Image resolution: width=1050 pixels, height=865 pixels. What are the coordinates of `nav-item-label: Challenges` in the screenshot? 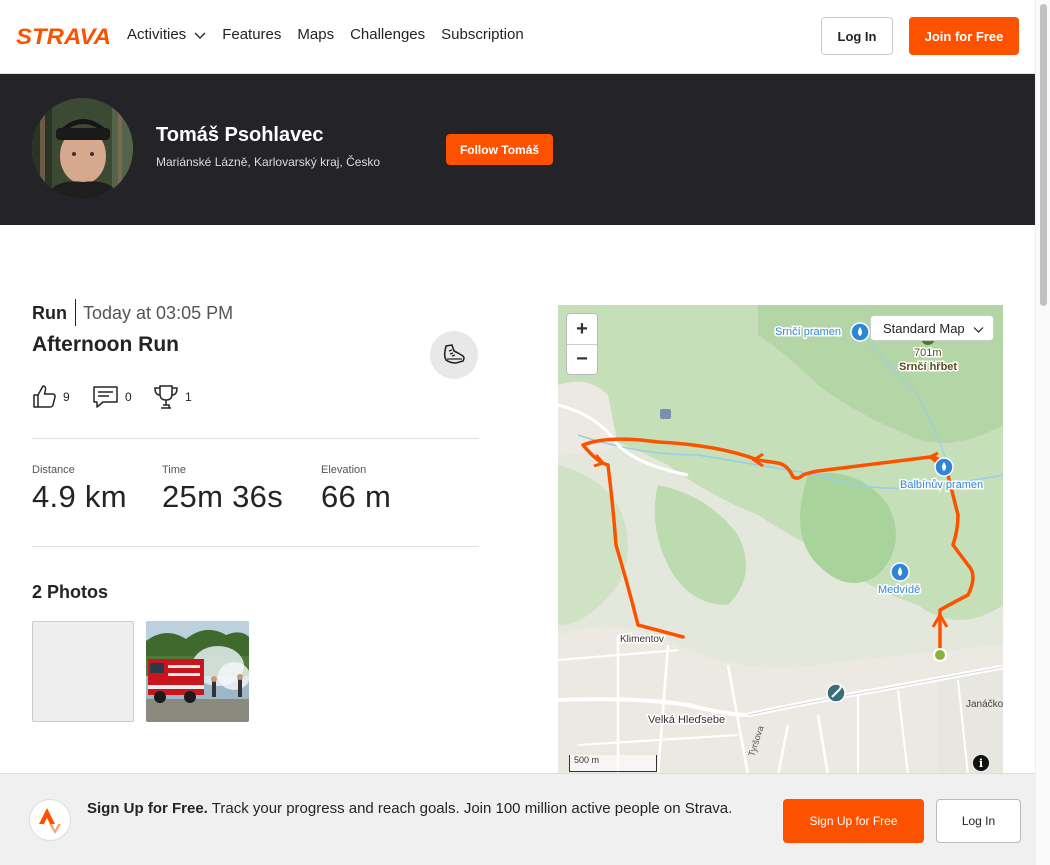 It's located at (388, 34).